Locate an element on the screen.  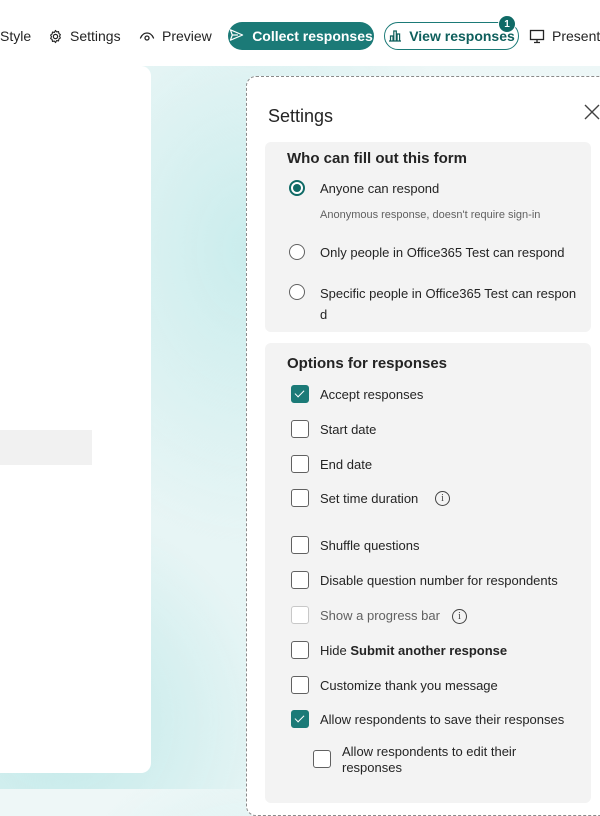
settings-button: Settings is located at coordinates (84, 36).